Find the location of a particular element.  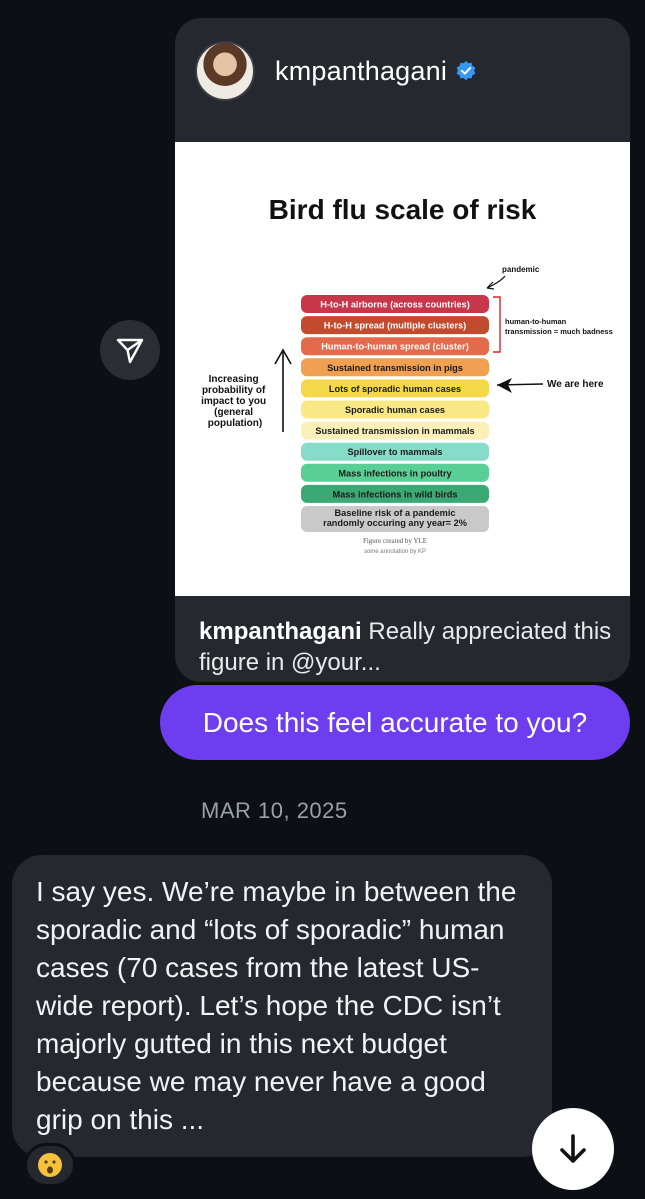

risk-level-label: Human-to-human spread (cluster) is located at coordinates (395, 347).